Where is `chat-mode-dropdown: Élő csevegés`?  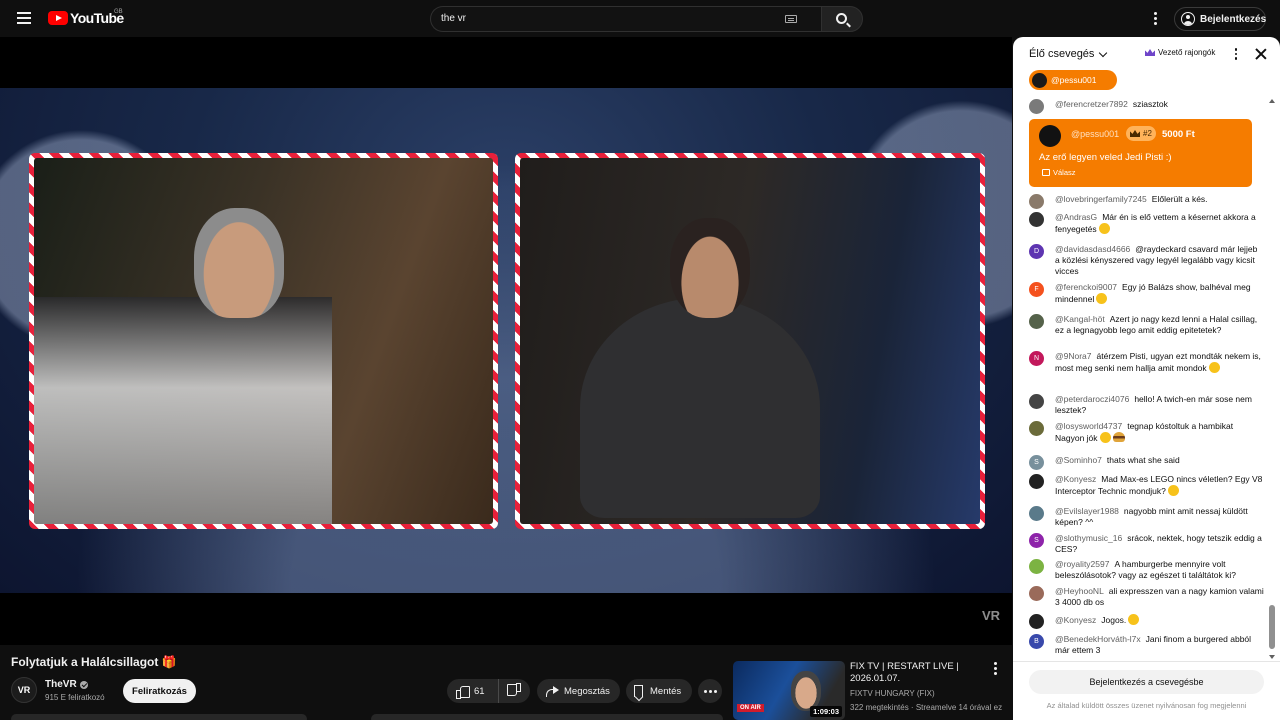 chat-mode-dropdown: Élő csevegés is located at coordinates (1068, 54).